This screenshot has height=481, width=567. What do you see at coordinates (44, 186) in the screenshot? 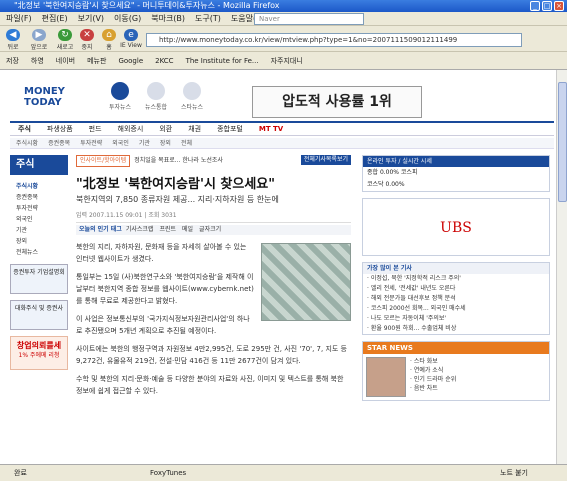
I see `left-menu-item: 주식시황` at bounding box center [44, 186].